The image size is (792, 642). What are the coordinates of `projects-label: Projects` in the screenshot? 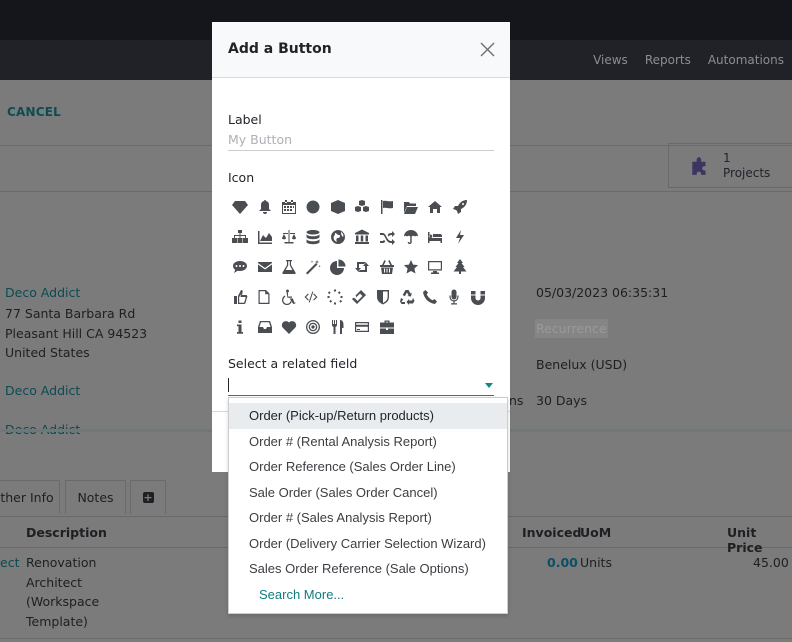 It's located at (747, 173).